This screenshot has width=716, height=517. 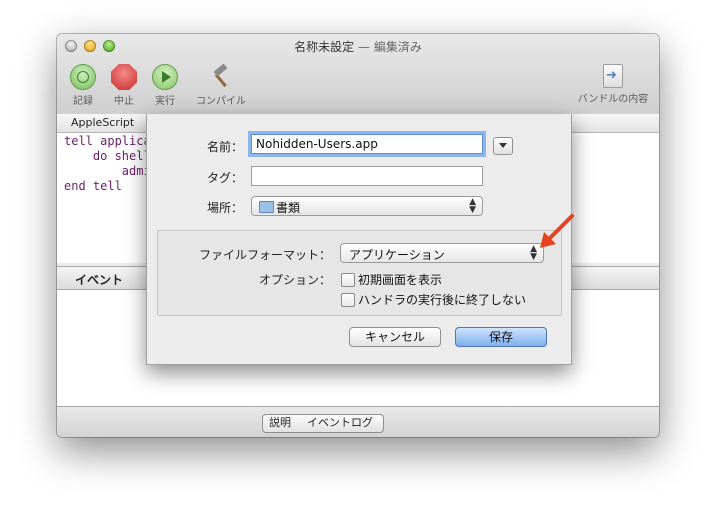 What do you see at coordinates (288, 208) in the screenshot?
I see `where-value: 書類` at bounding box center [288, 208].